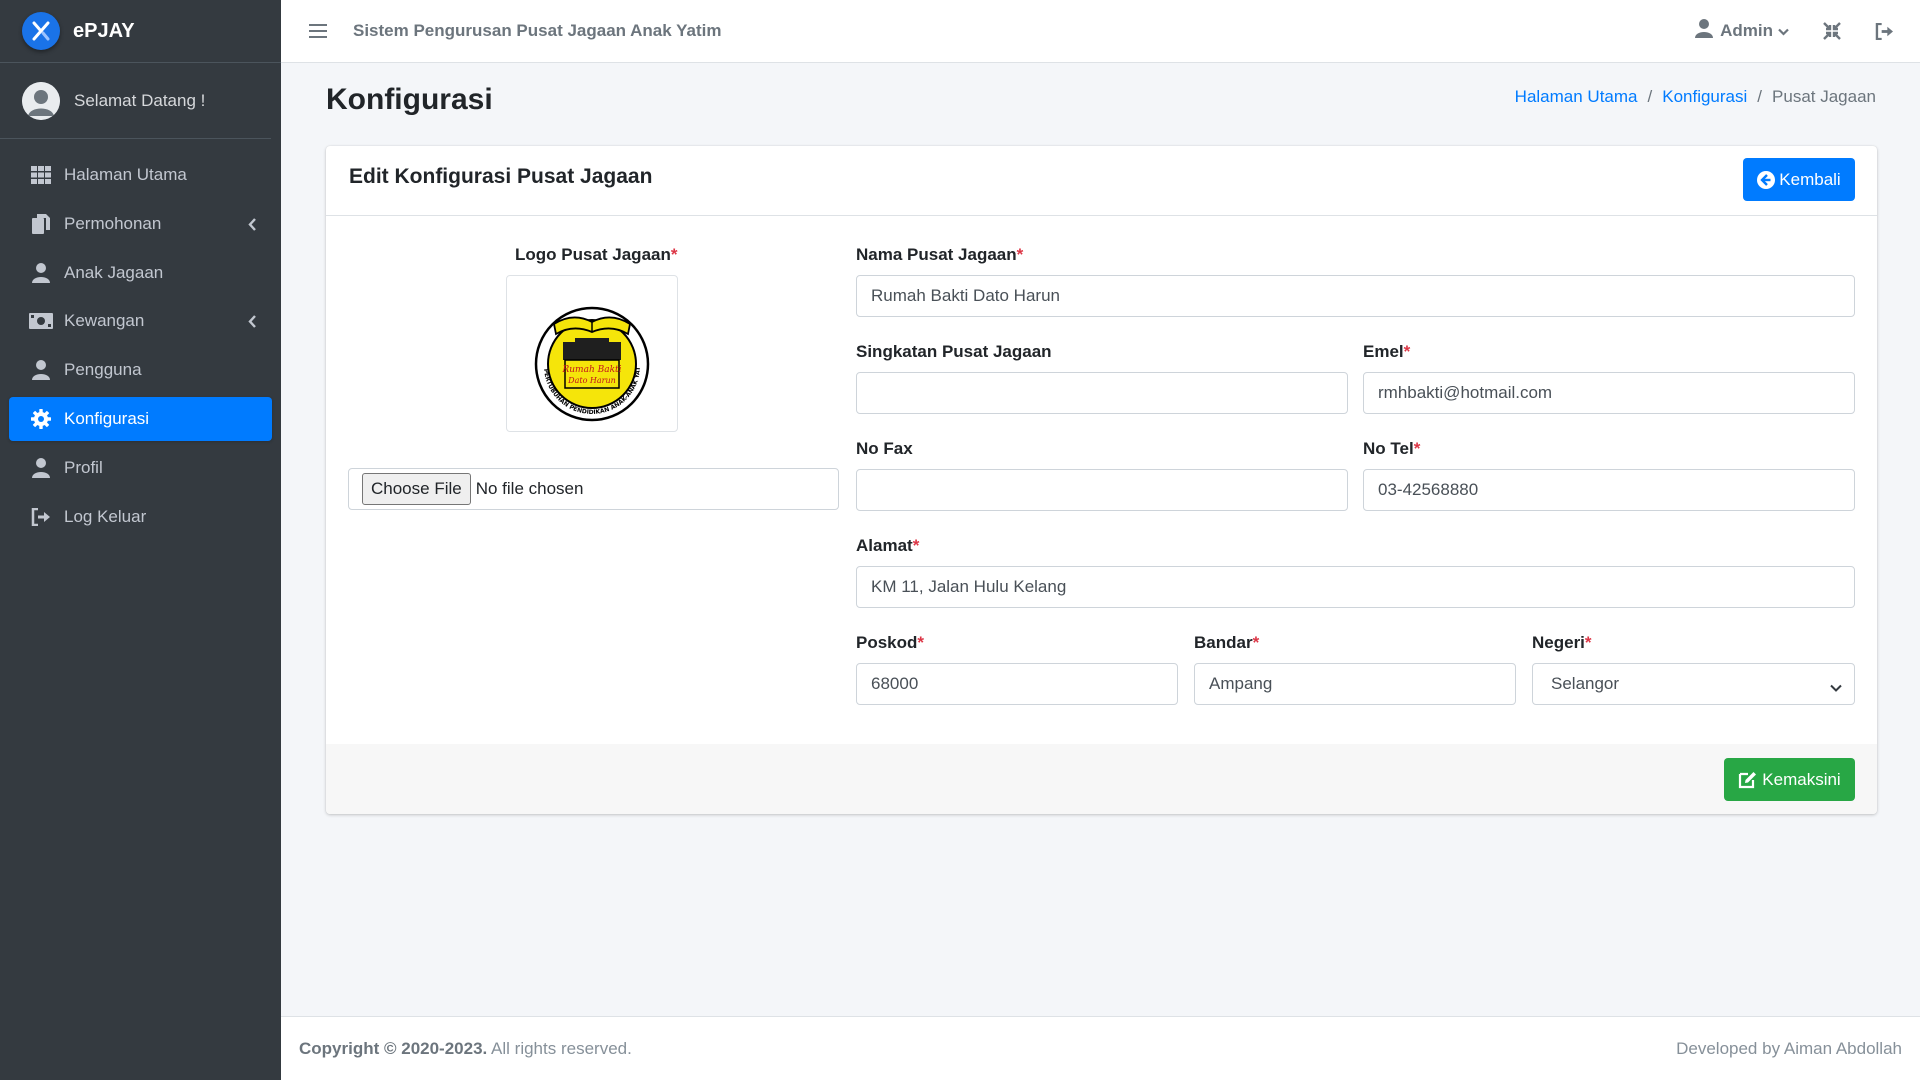  I want to click on back-button: Kembali, so click(1799, 179).